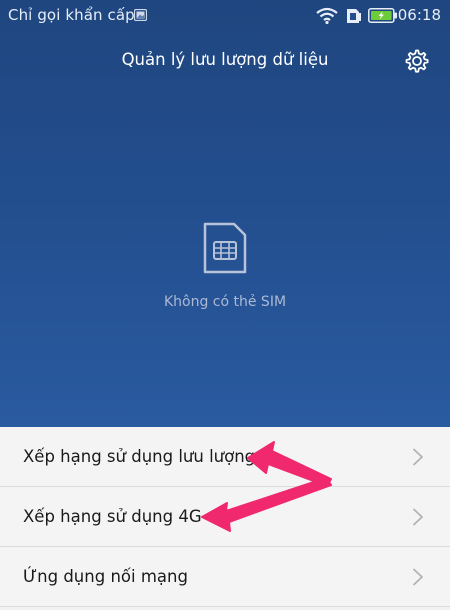  Describe the element at coordinates (419, 15) in the screenshot. I see `clock: 06:18` at that location.